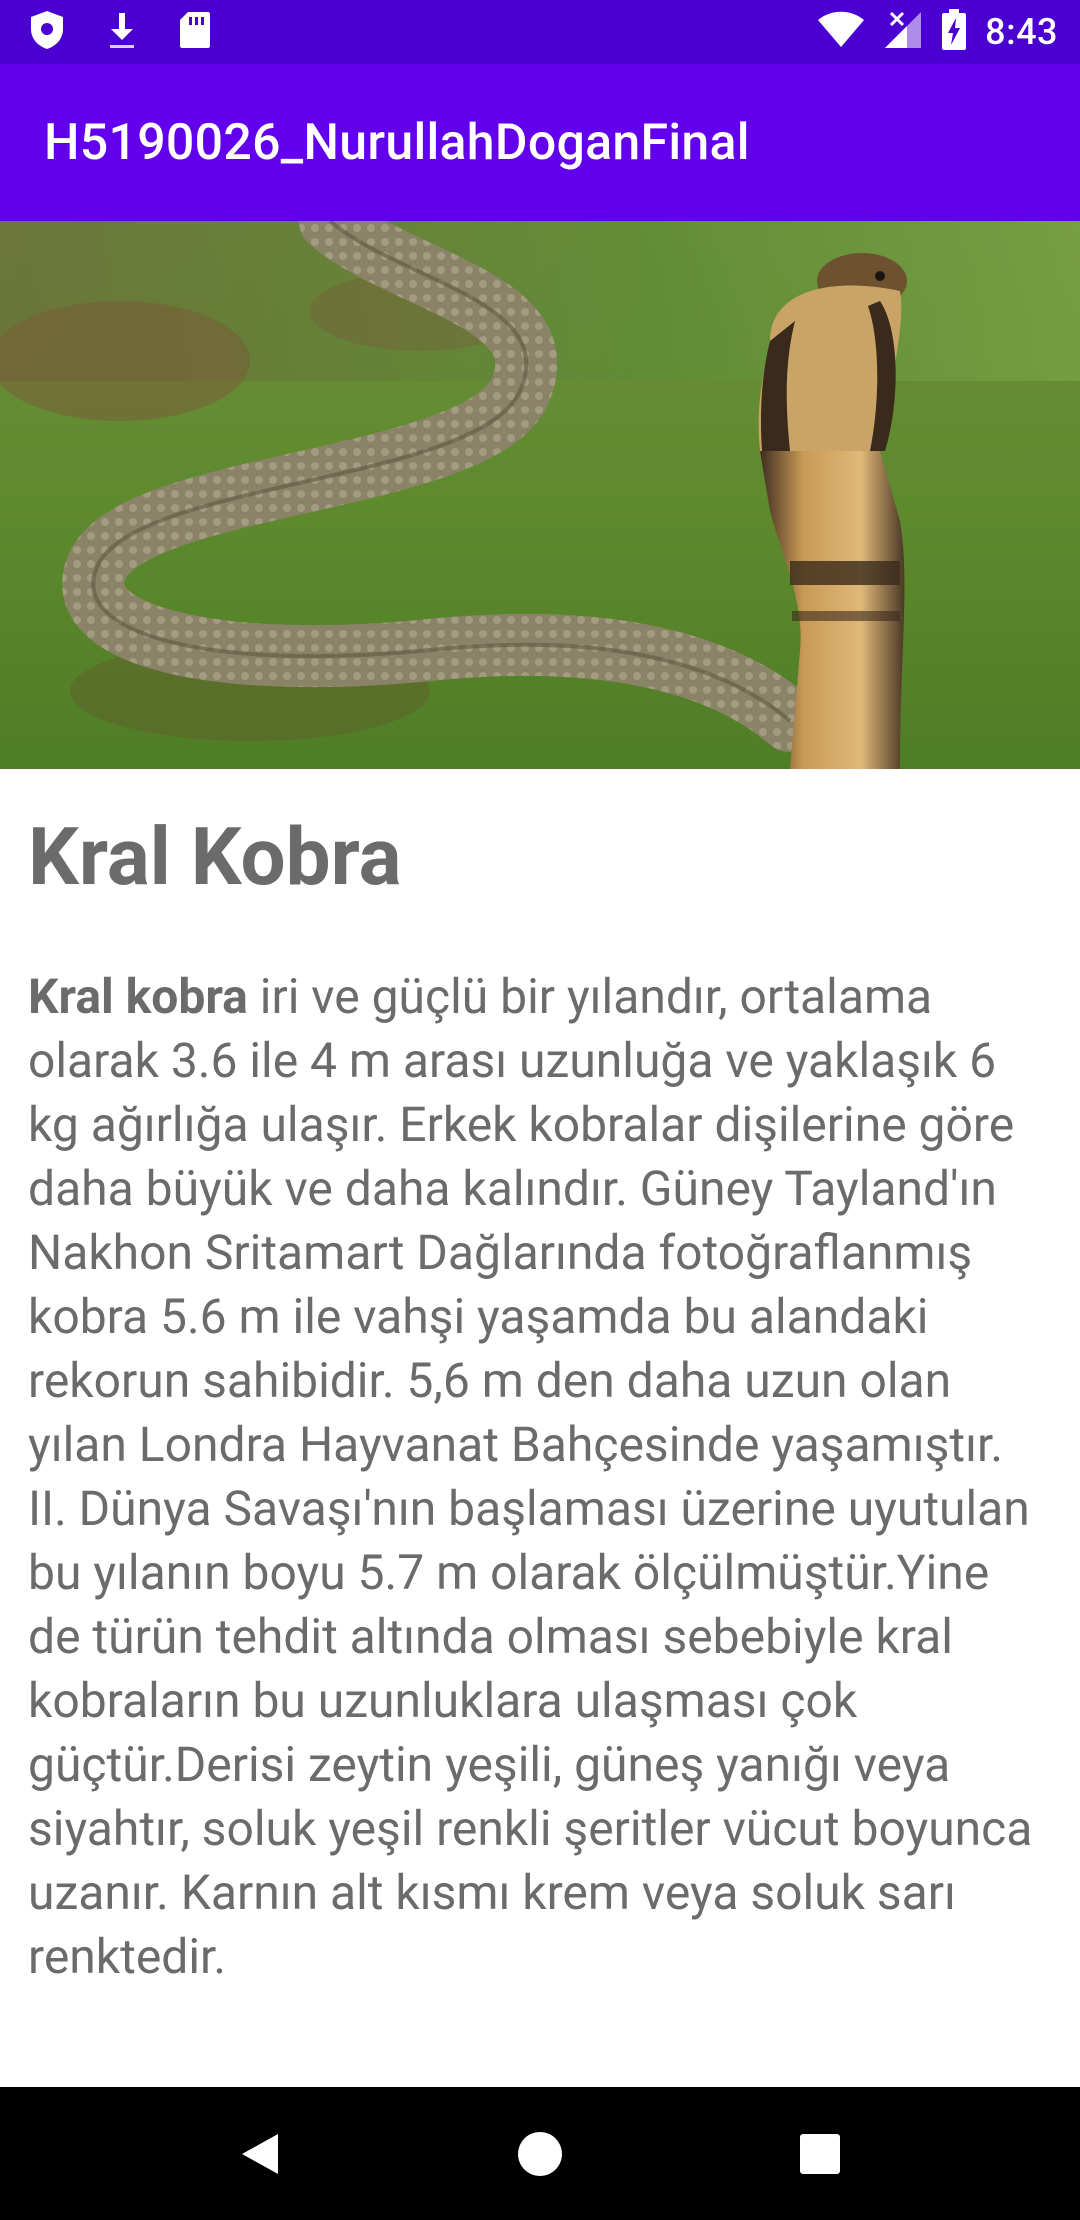  Describe the element at coordinates (397, 142) in the screenshot. I see `app-title: H5190026_NurullahDoganFinal` at that location.